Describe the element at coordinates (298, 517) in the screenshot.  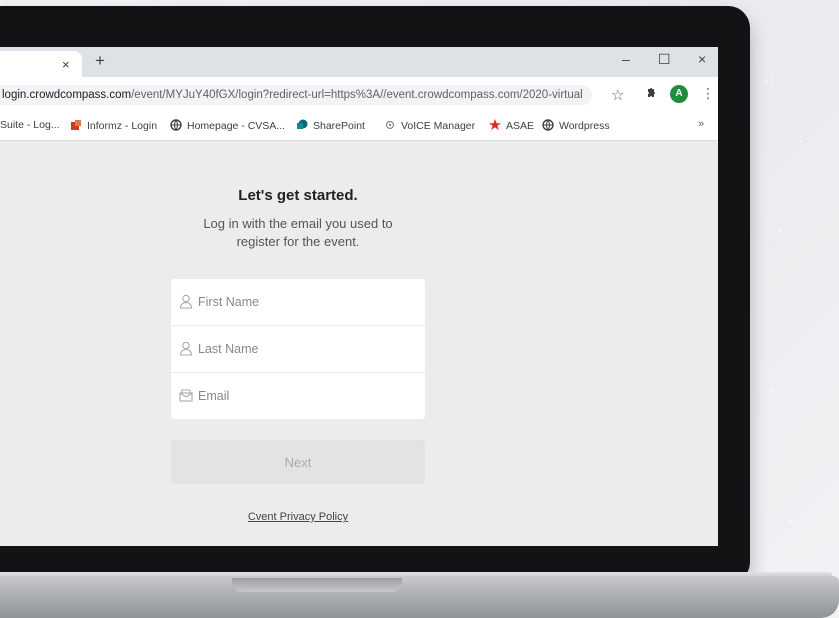
I see `privacy-policy-link: Cvent Privacy Policy` at that location.